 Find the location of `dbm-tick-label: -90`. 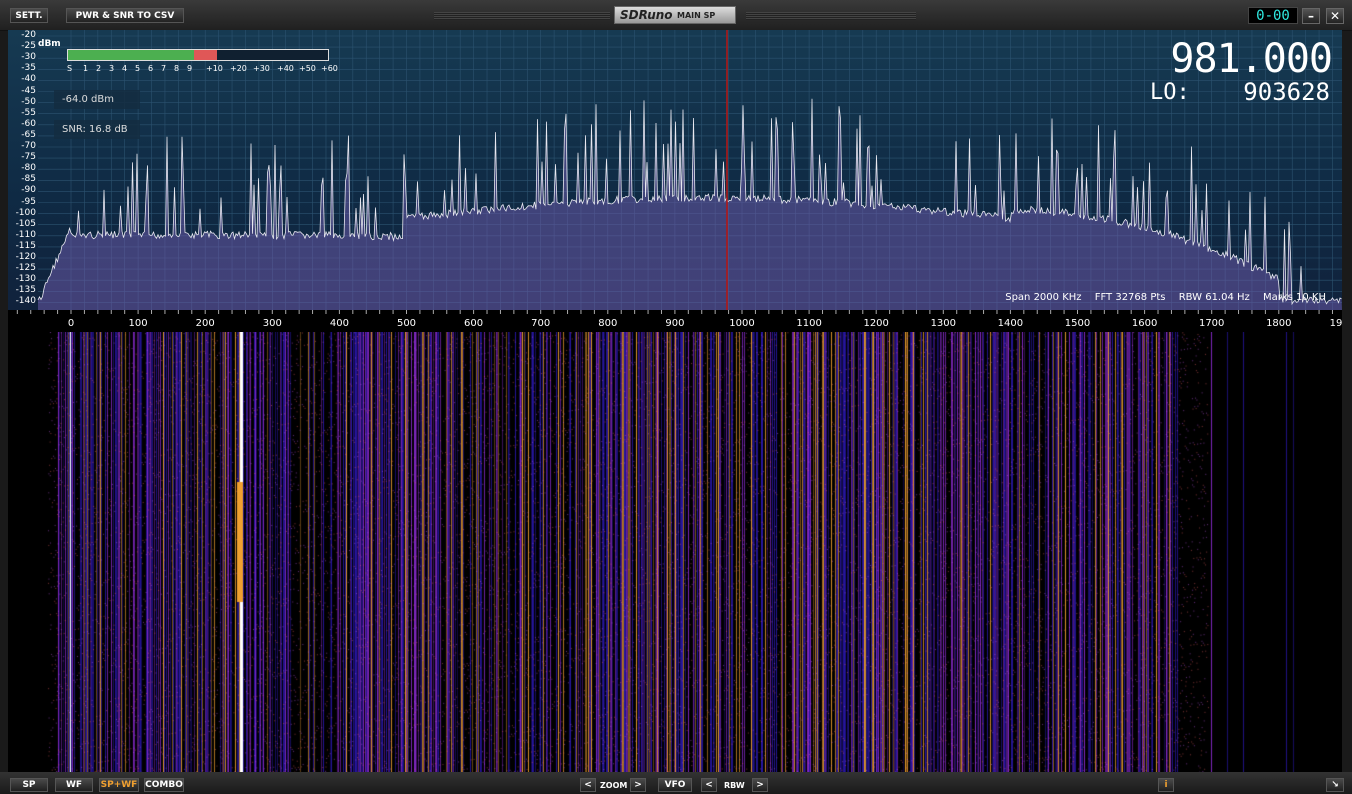

dbm-tick-label: -90 is located at coordinates (28, 190).